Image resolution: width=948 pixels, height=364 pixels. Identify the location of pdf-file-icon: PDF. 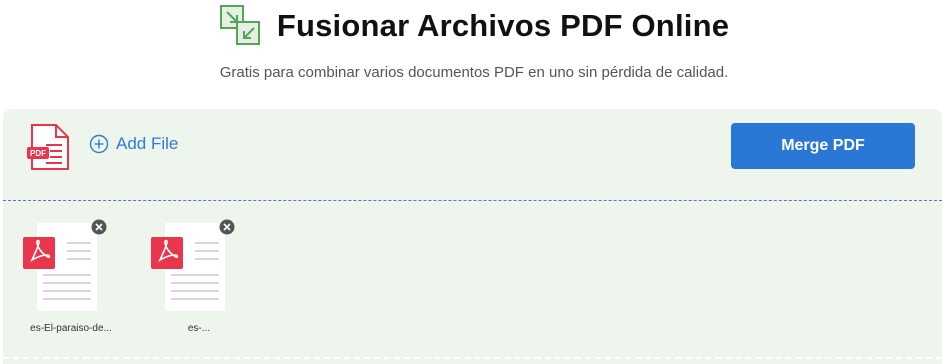
(48, 147).